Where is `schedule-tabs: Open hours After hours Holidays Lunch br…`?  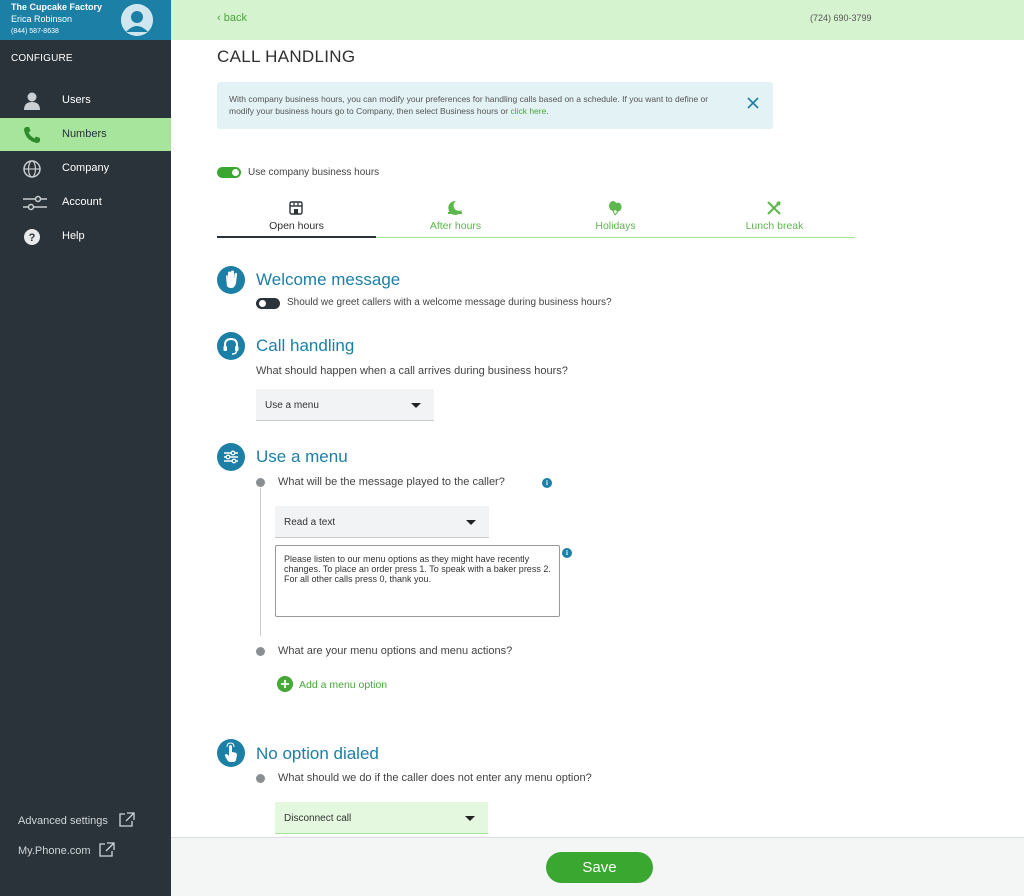
schedule-tabs: Open hours After hours Holidays Lunch br… is located at coordinates (536, 218).